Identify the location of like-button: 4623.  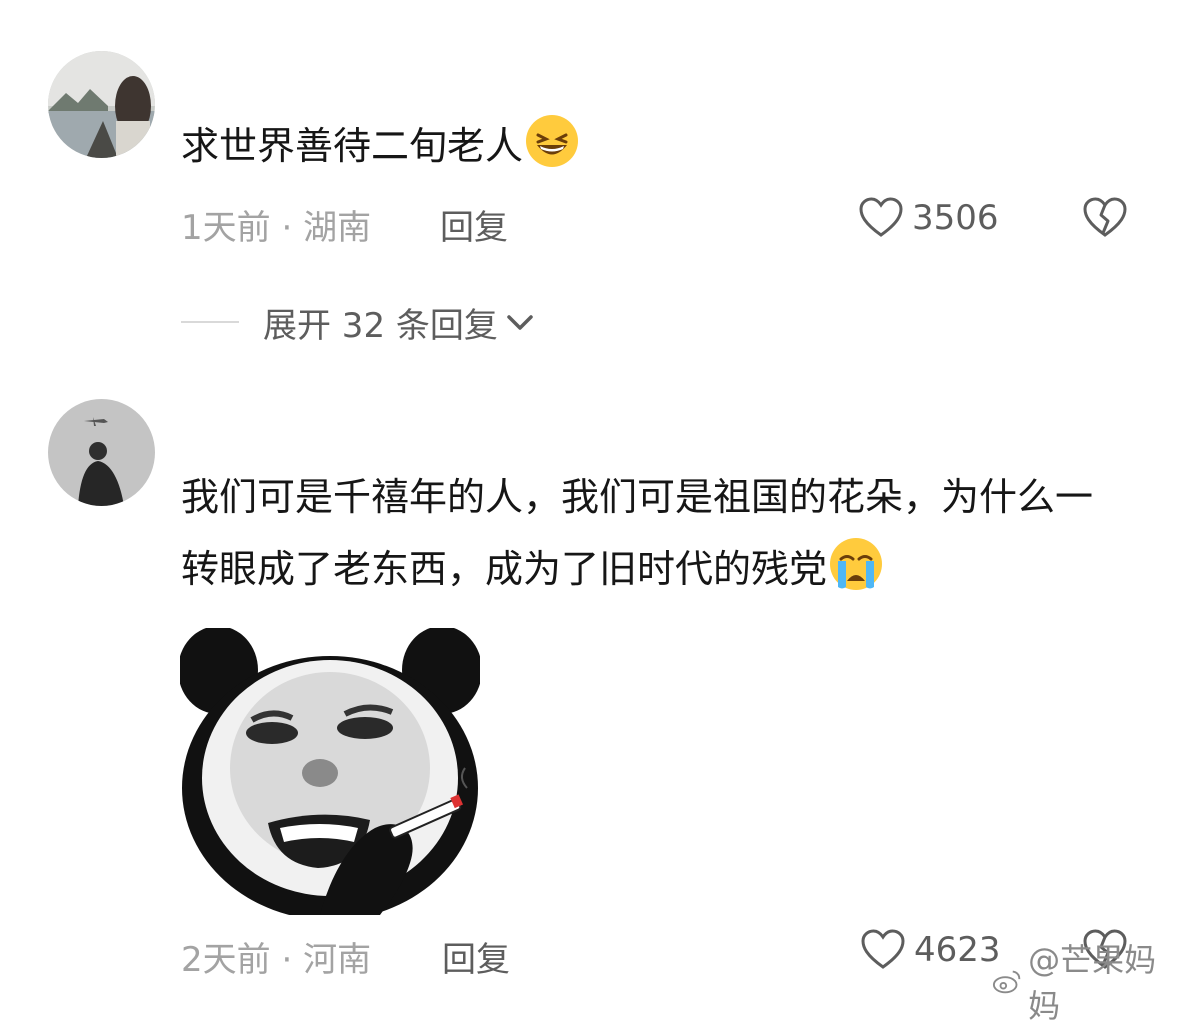
(930, 950).